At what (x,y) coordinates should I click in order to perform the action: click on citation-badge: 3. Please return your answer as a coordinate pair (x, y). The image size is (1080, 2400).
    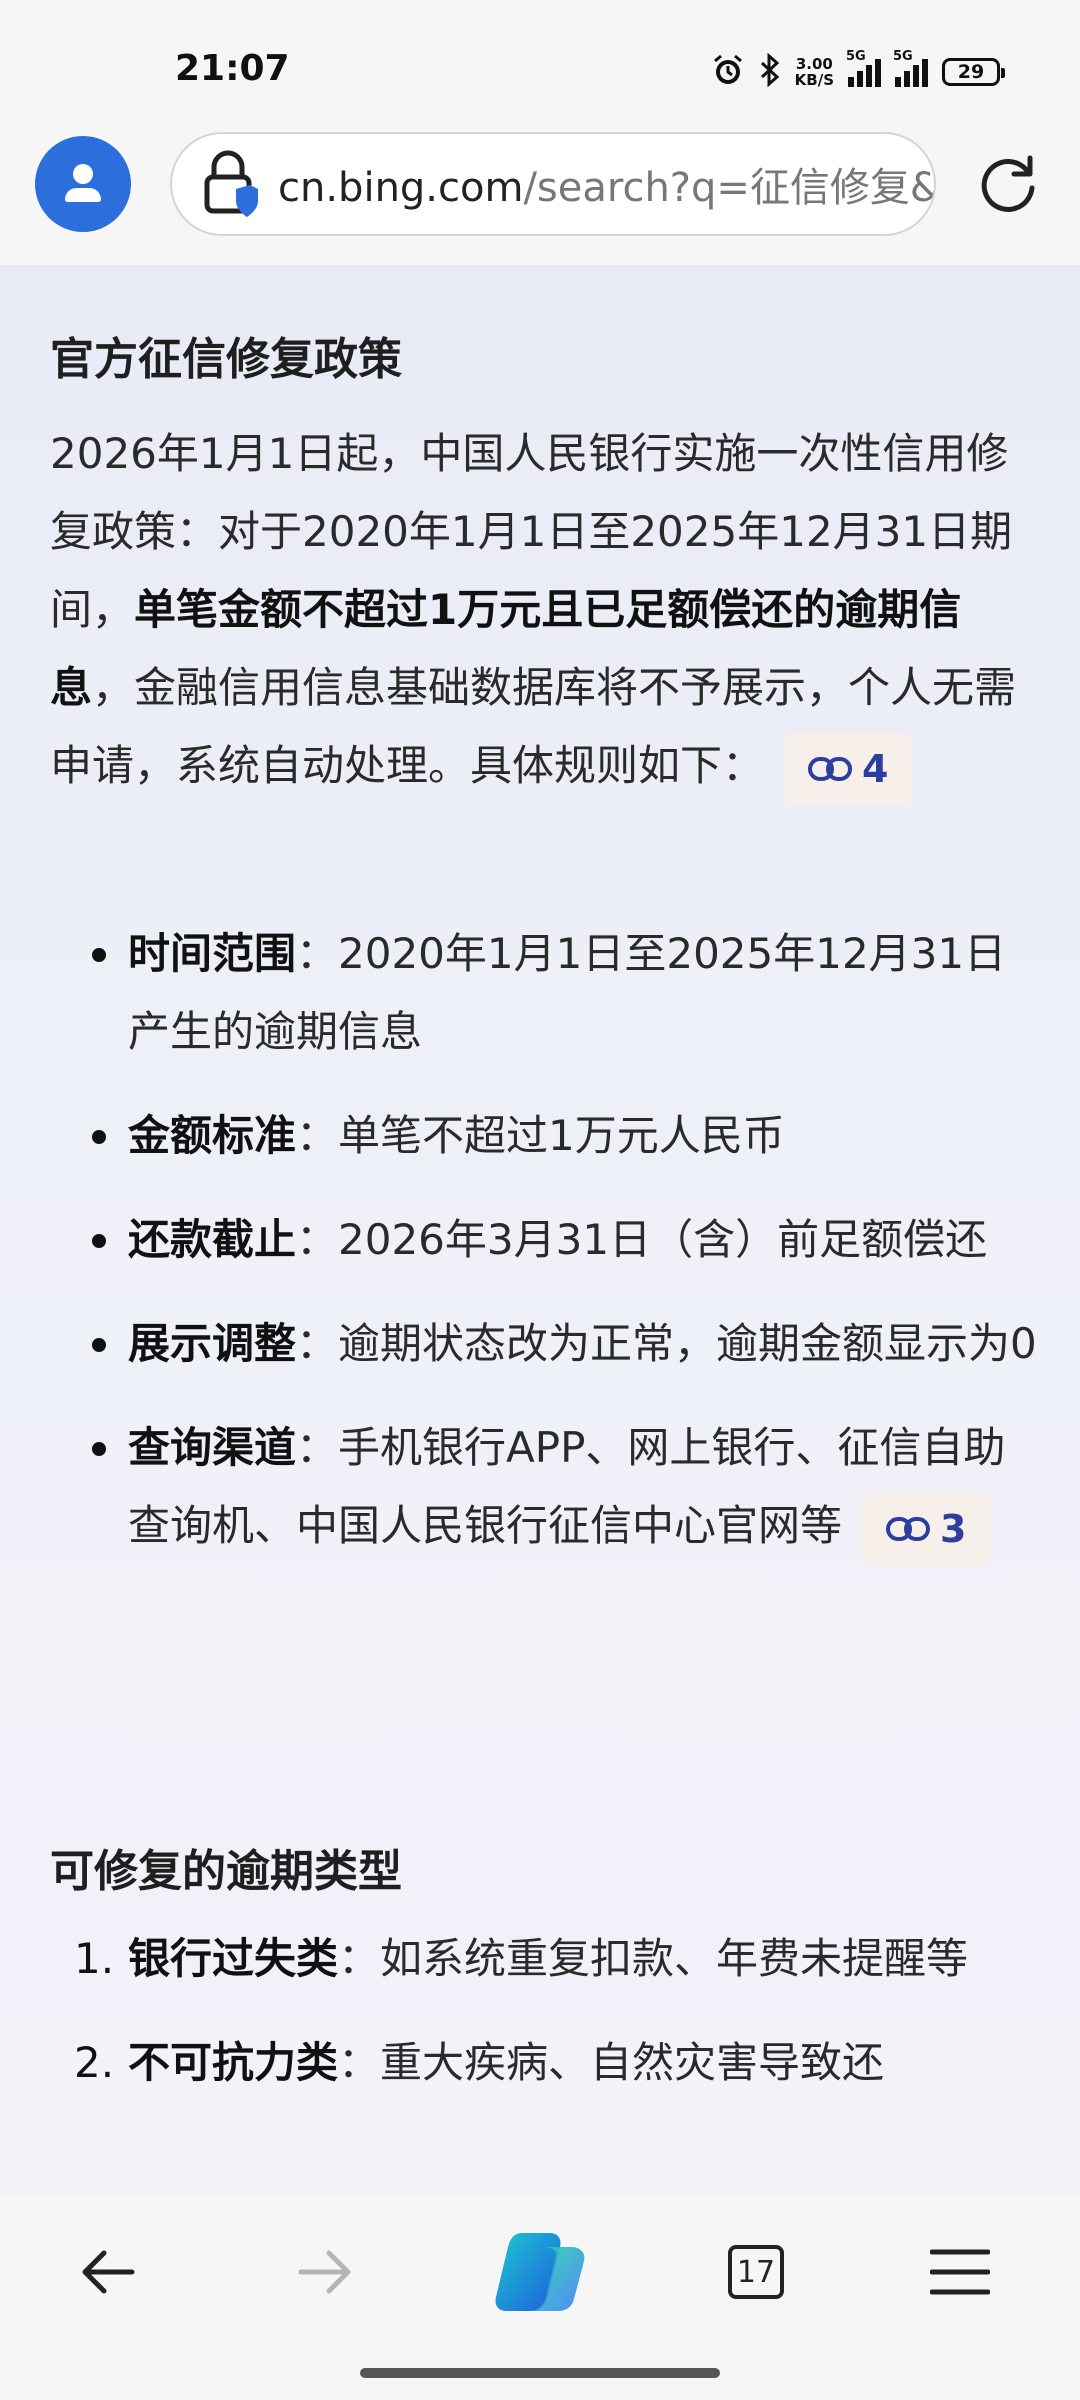
    Looking at the image, I should click on (926, 1528).